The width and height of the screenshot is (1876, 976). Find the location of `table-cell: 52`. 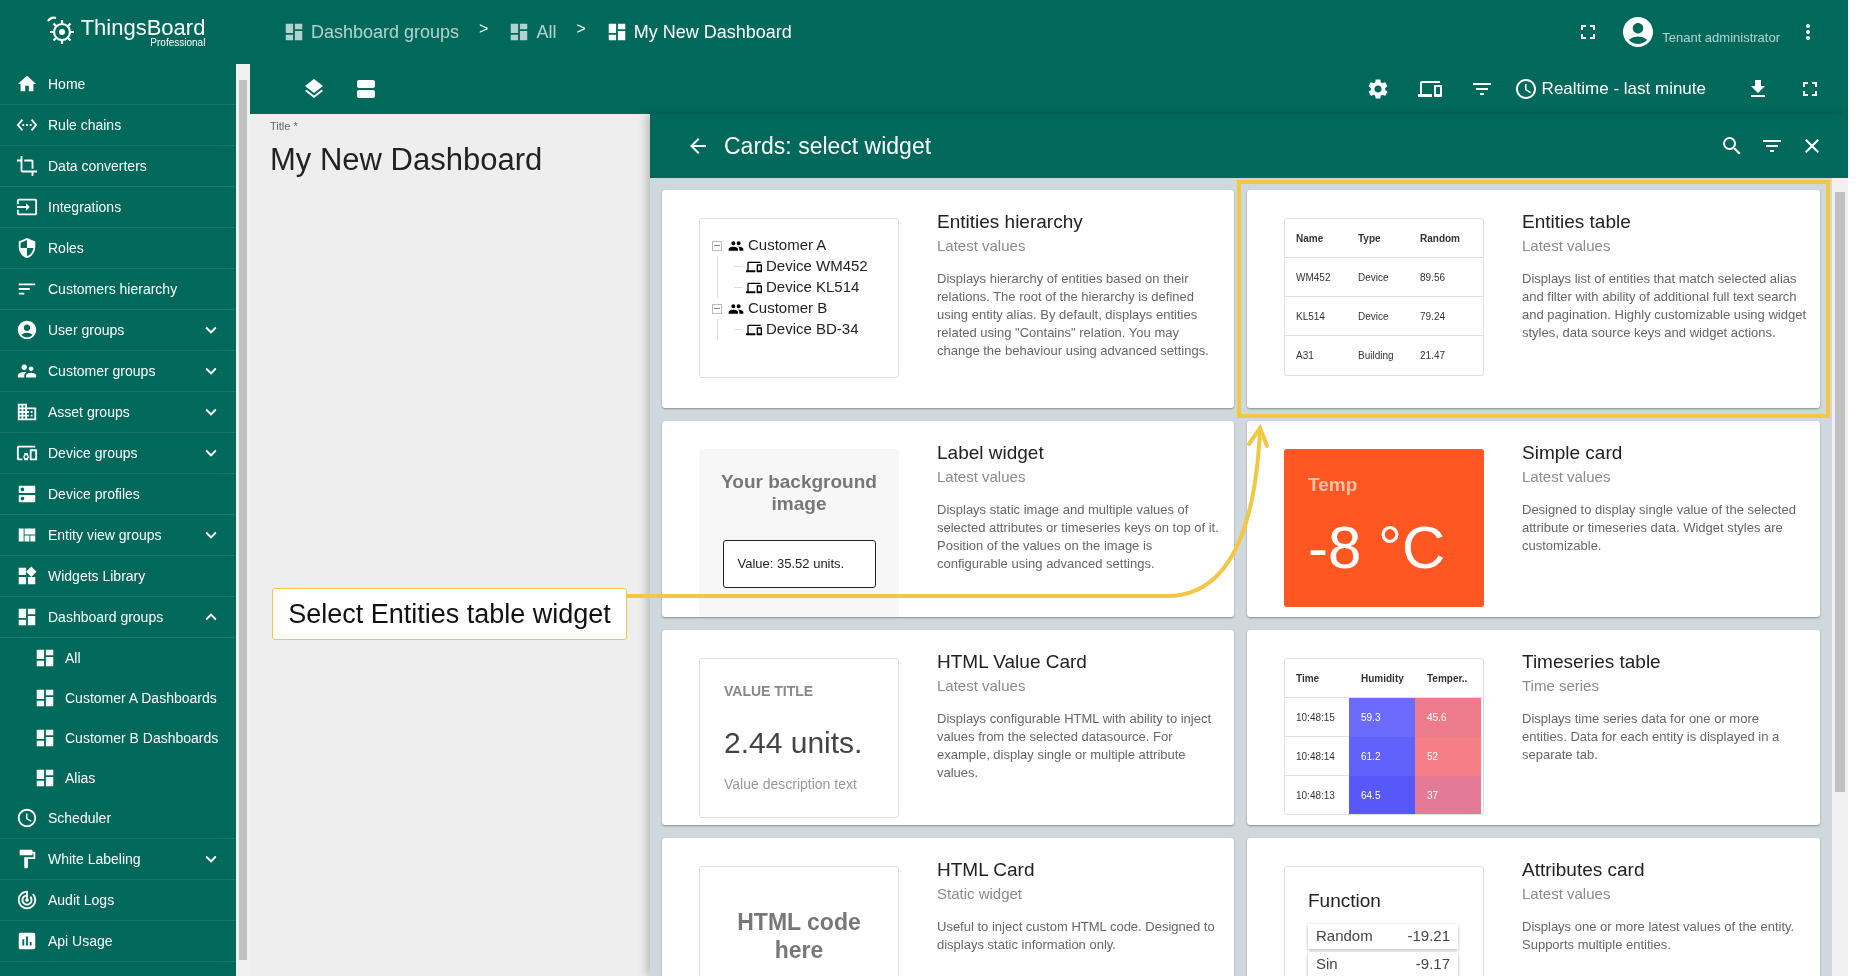

table-cell: 52 is located at coordinates (1448, 756).